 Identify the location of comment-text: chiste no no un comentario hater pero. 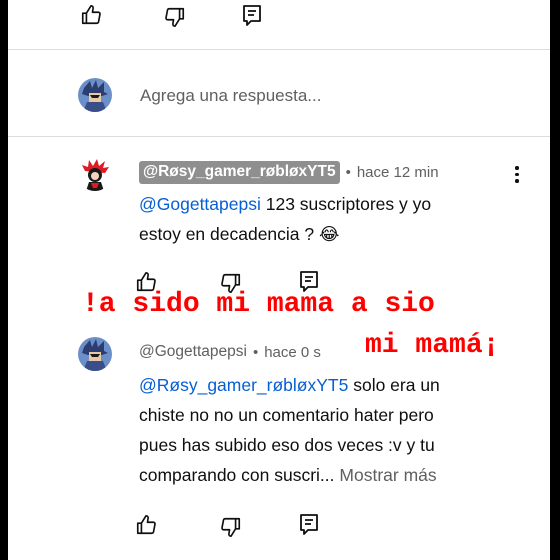
(286, 415).